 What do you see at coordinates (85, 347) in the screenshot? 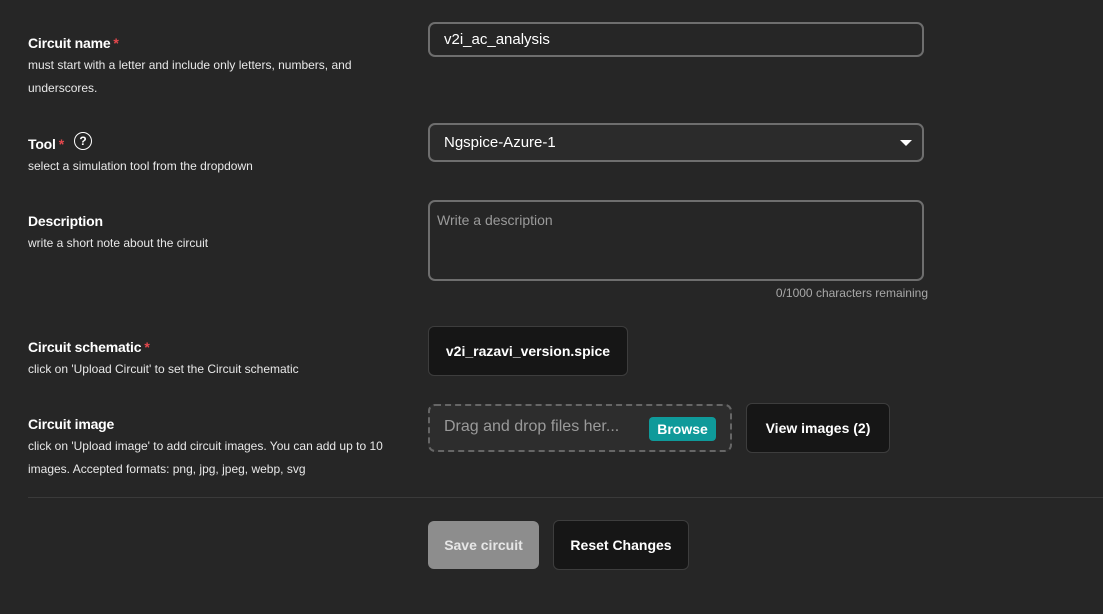
I see `schematic-label-text: Circuit schematic` at bounding box center [85, 347].